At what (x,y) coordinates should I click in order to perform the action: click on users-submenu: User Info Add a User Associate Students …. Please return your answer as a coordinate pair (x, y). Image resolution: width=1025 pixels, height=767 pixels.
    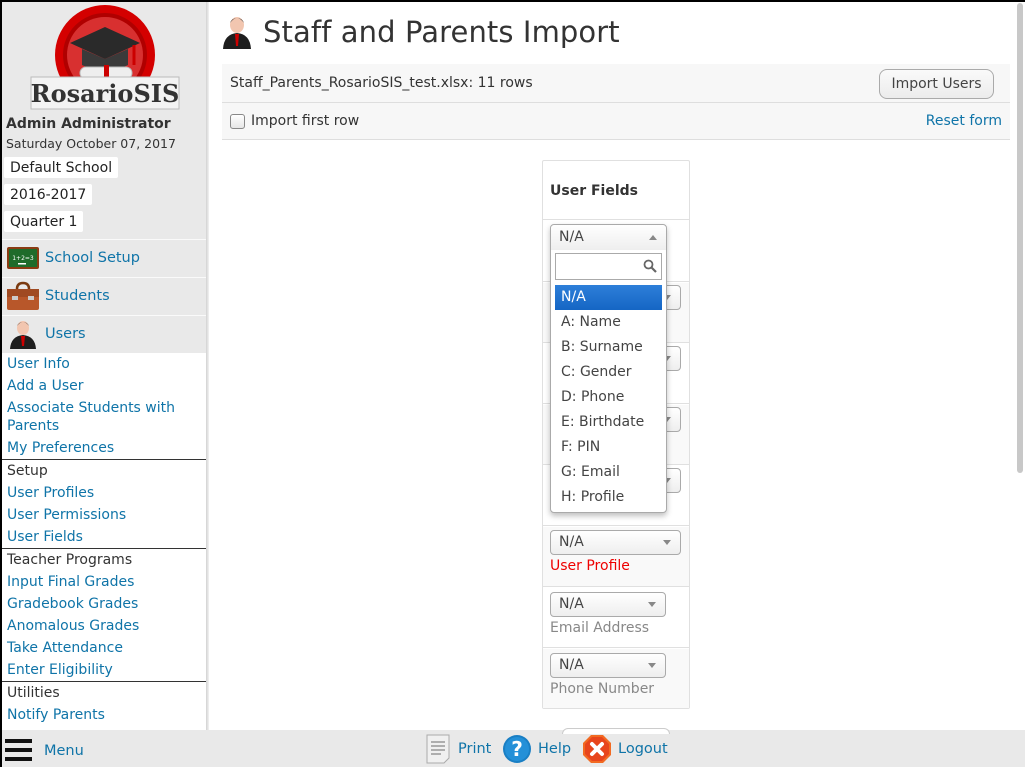
    Looking at the image, I should click on (104, 541).